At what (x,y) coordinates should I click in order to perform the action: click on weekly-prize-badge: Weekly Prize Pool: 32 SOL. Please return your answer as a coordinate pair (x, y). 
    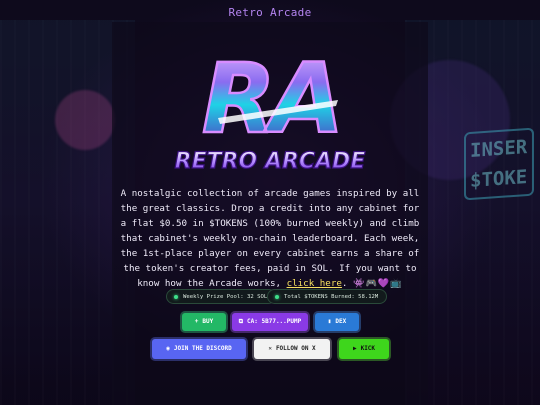
    Looking at the image, I should click on (221, 296).